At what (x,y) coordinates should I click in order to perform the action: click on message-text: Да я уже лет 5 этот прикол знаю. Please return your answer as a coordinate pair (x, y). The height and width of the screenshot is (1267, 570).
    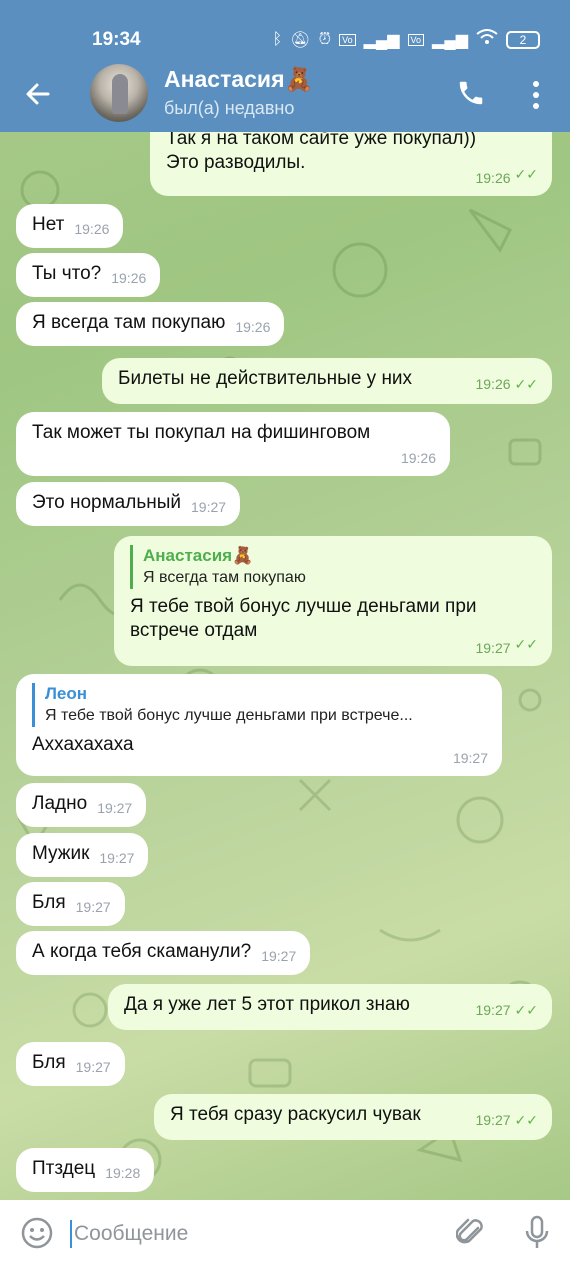
    Looking at the image, I should click on (267, 1004).